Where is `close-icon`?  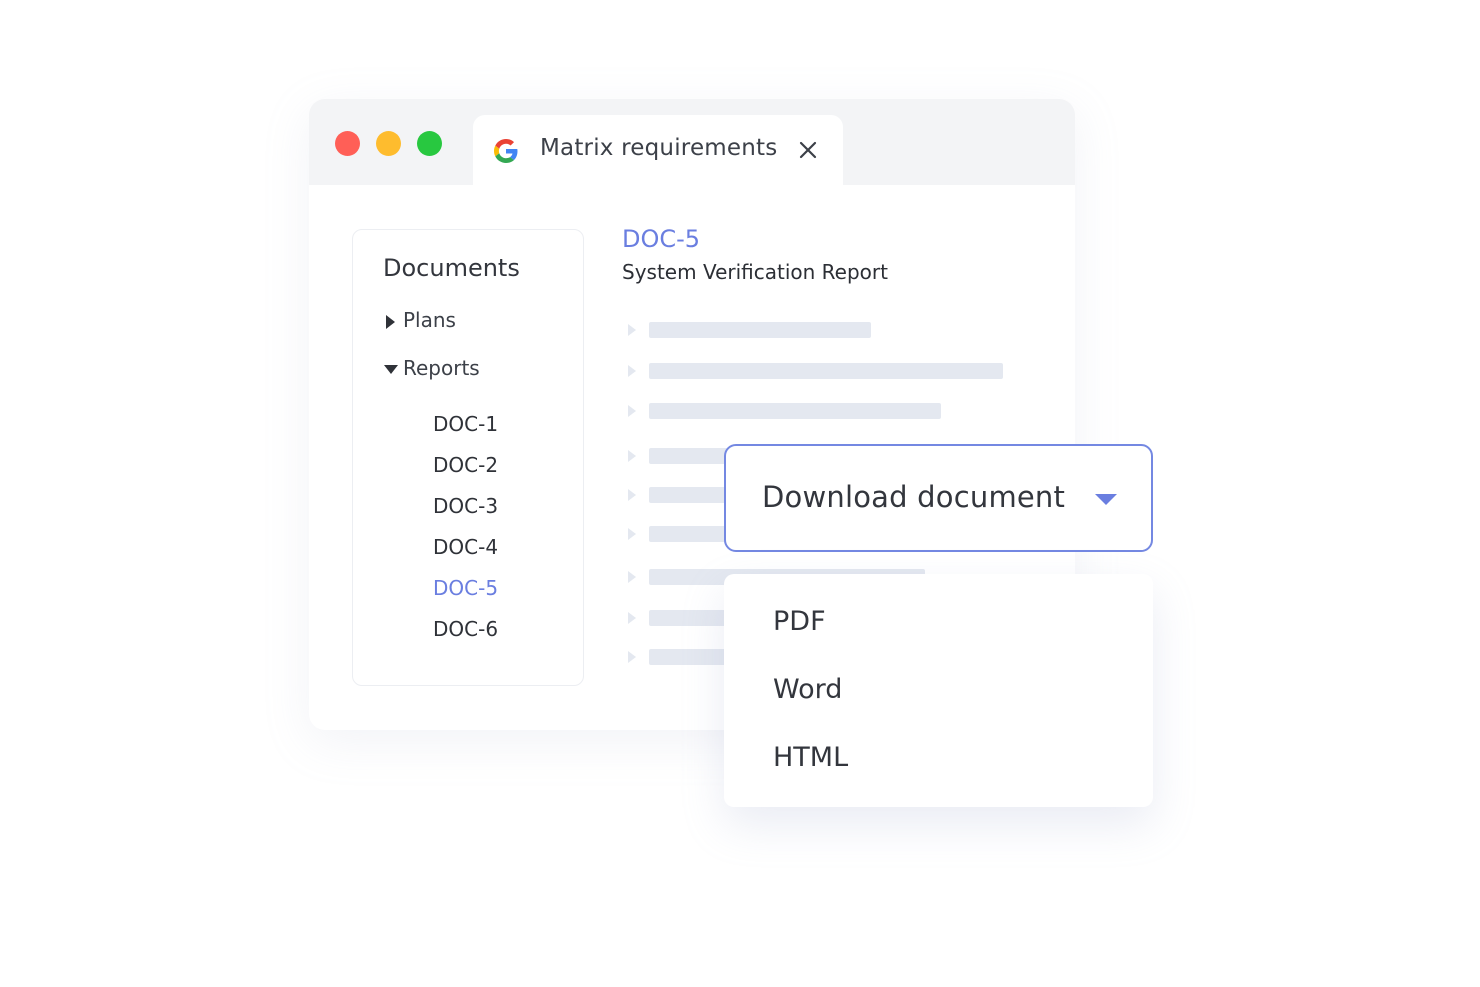 close-icon is located at coordinates (808, 150).